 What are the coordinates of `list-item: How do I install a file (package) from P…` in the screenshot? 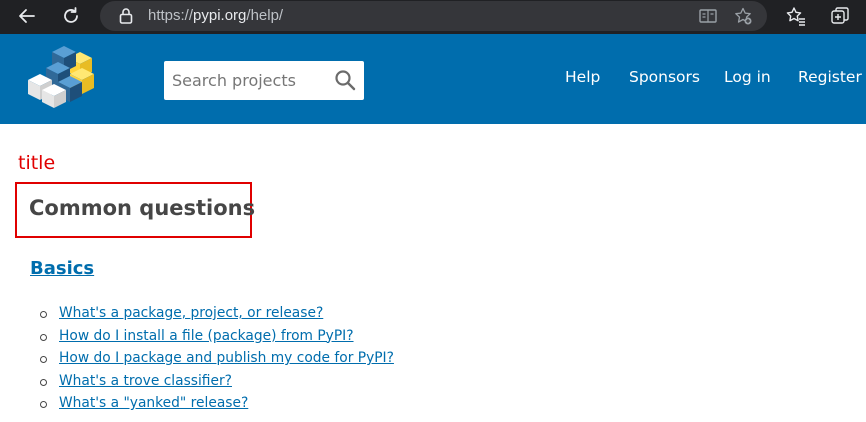 It's located at (217, 339).